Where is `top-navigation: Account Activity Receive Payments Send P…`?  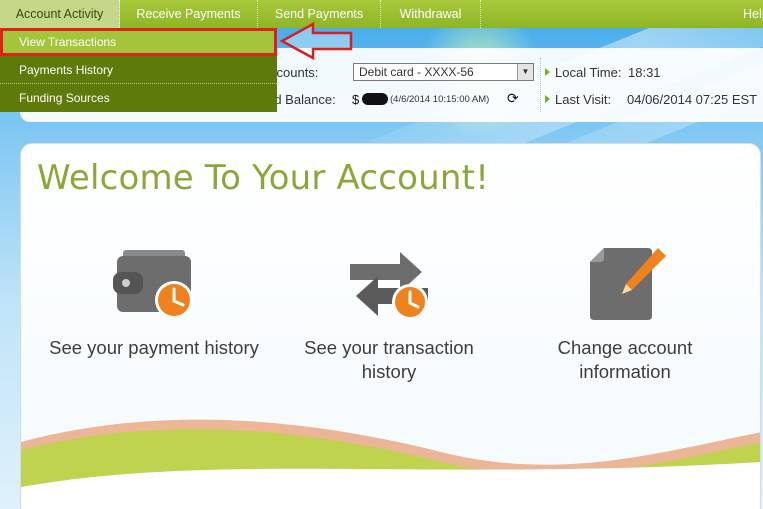
top-navigation: Account Activity Receive Payments Send P… is located at coordinates (381, 14).